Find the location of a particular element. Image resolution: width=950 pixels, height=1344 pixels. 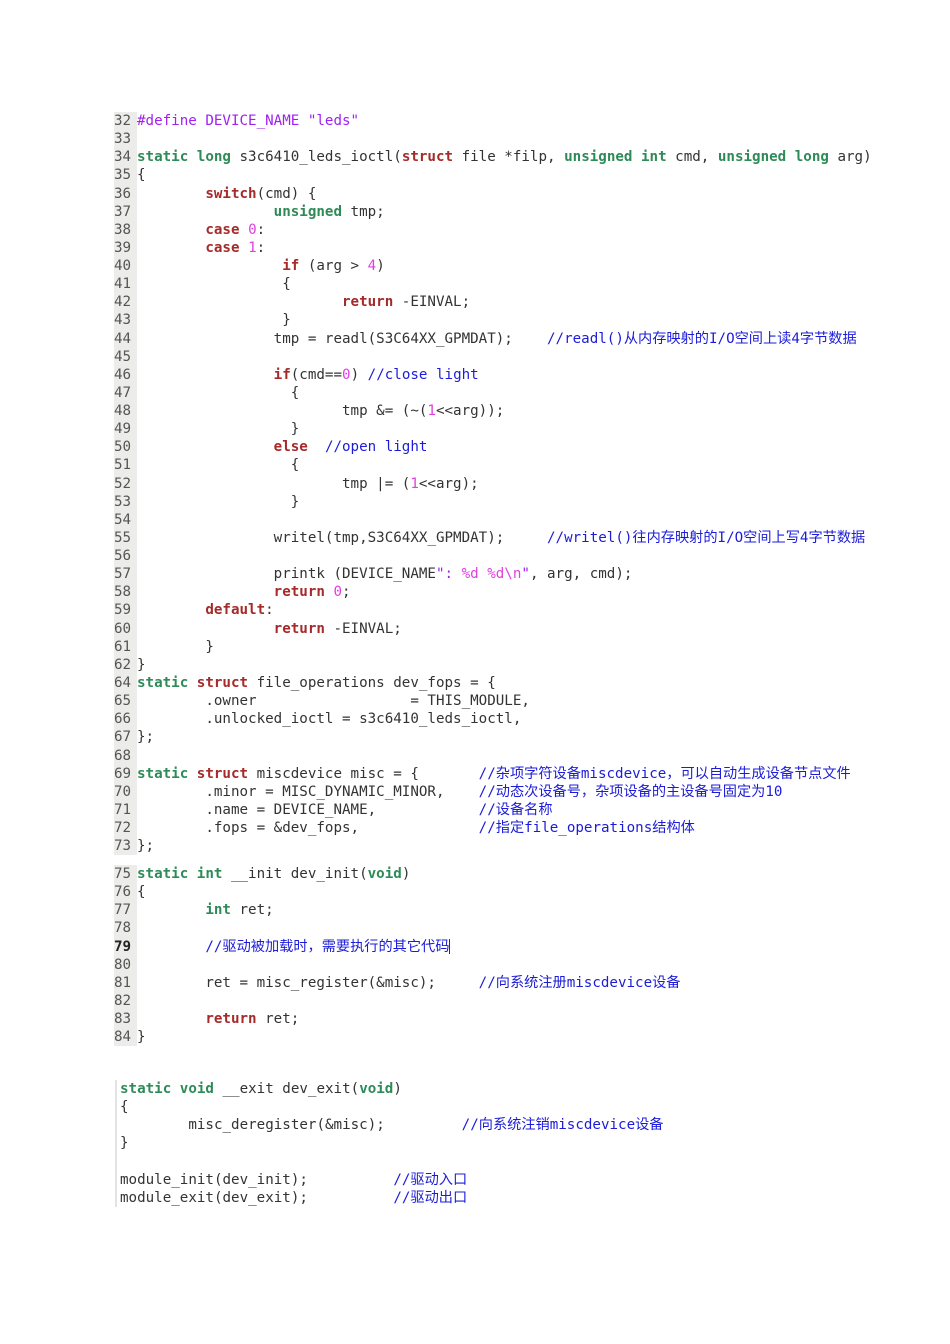

code-text: { is located at coordinates (218, 465).